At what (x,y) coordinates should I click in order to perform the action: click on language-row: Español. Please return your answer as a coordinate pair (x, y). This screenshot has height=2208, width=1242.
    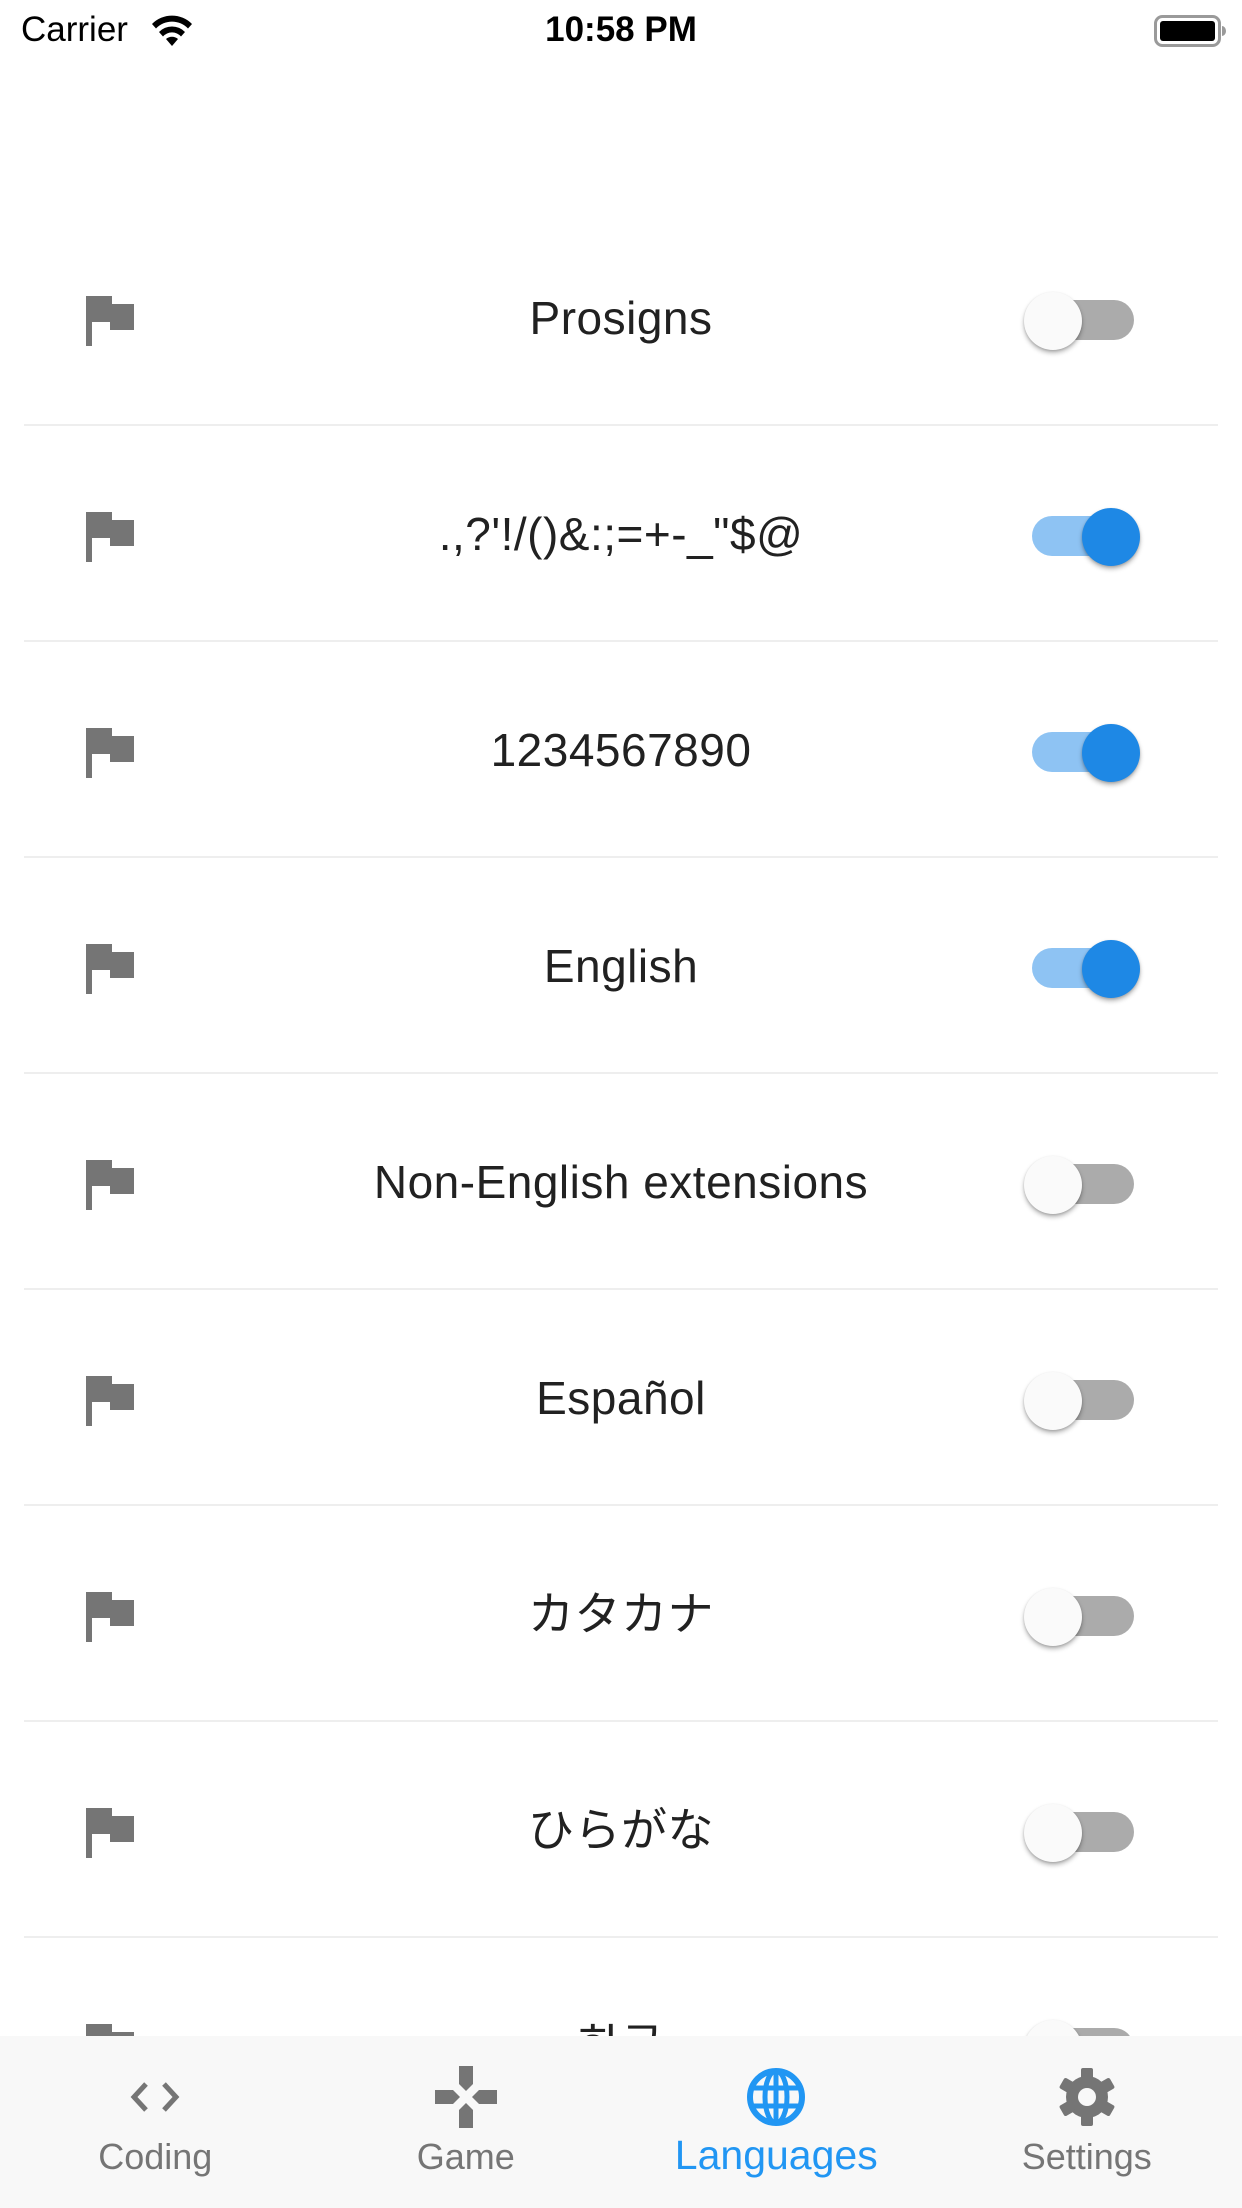
    Looking at the image, I should click on (621, 1398).